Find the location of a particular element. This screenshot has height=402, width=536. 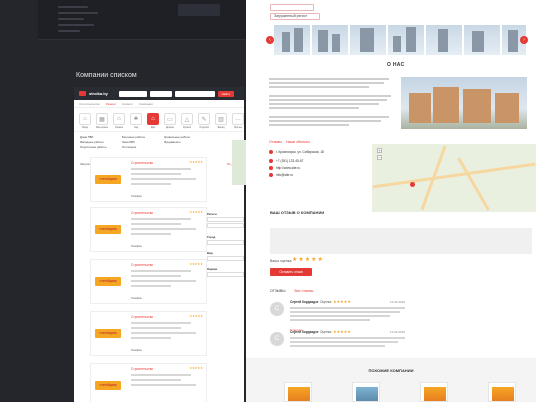

chevron-right-icon: › is located at coordinates (524, 40).